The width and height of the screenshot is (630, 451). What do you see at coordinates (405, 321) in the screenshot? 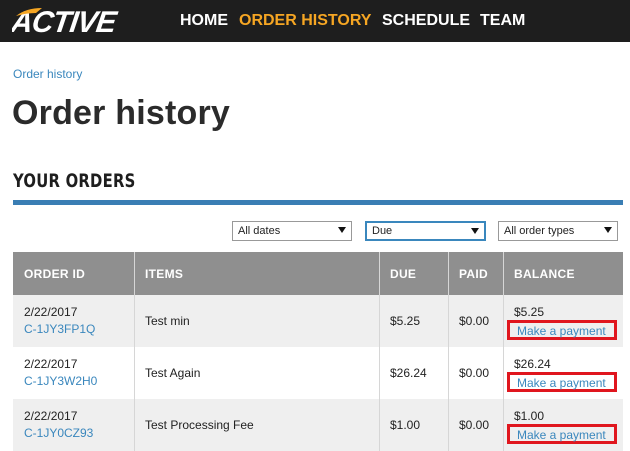
I see `order-due: $5.25` at bounding box center [405, 321].